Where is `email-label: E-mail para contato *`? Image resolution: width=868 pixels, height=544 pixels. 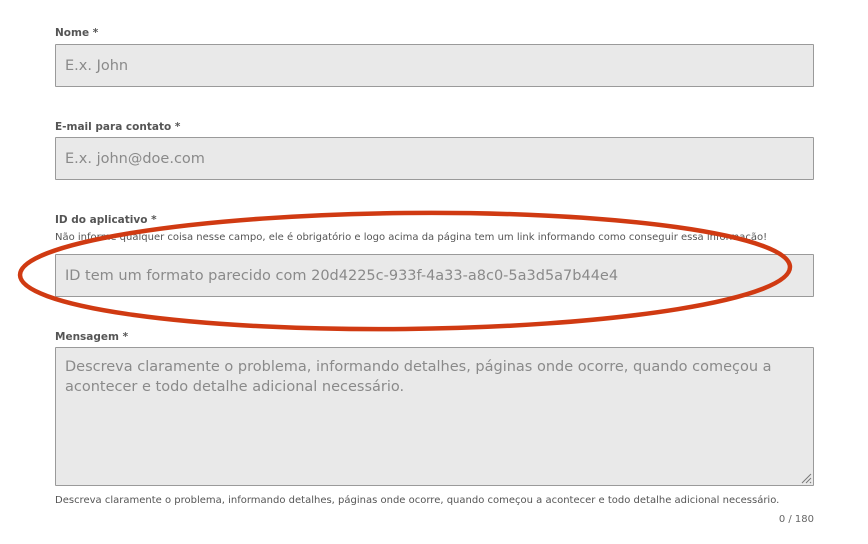
email-label: E-mail para contato * is located at coordinates (118, 127).